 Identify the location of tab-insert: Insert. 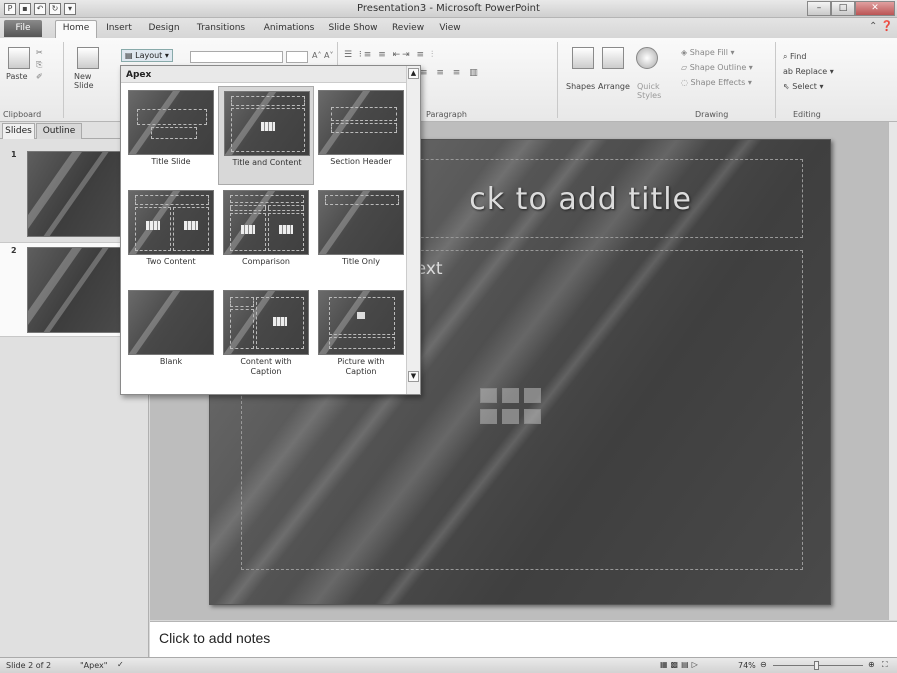
(119, 29).